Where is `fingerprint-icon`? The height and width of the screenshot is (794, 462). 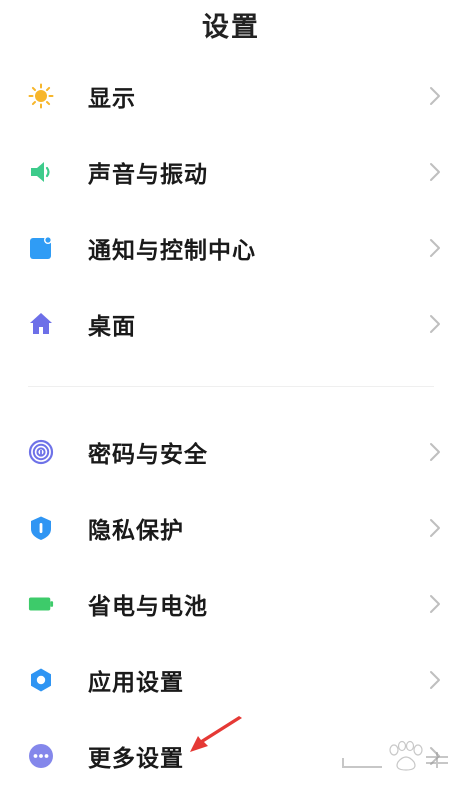 fingerprint-icon is located at coordinates (41, 452).